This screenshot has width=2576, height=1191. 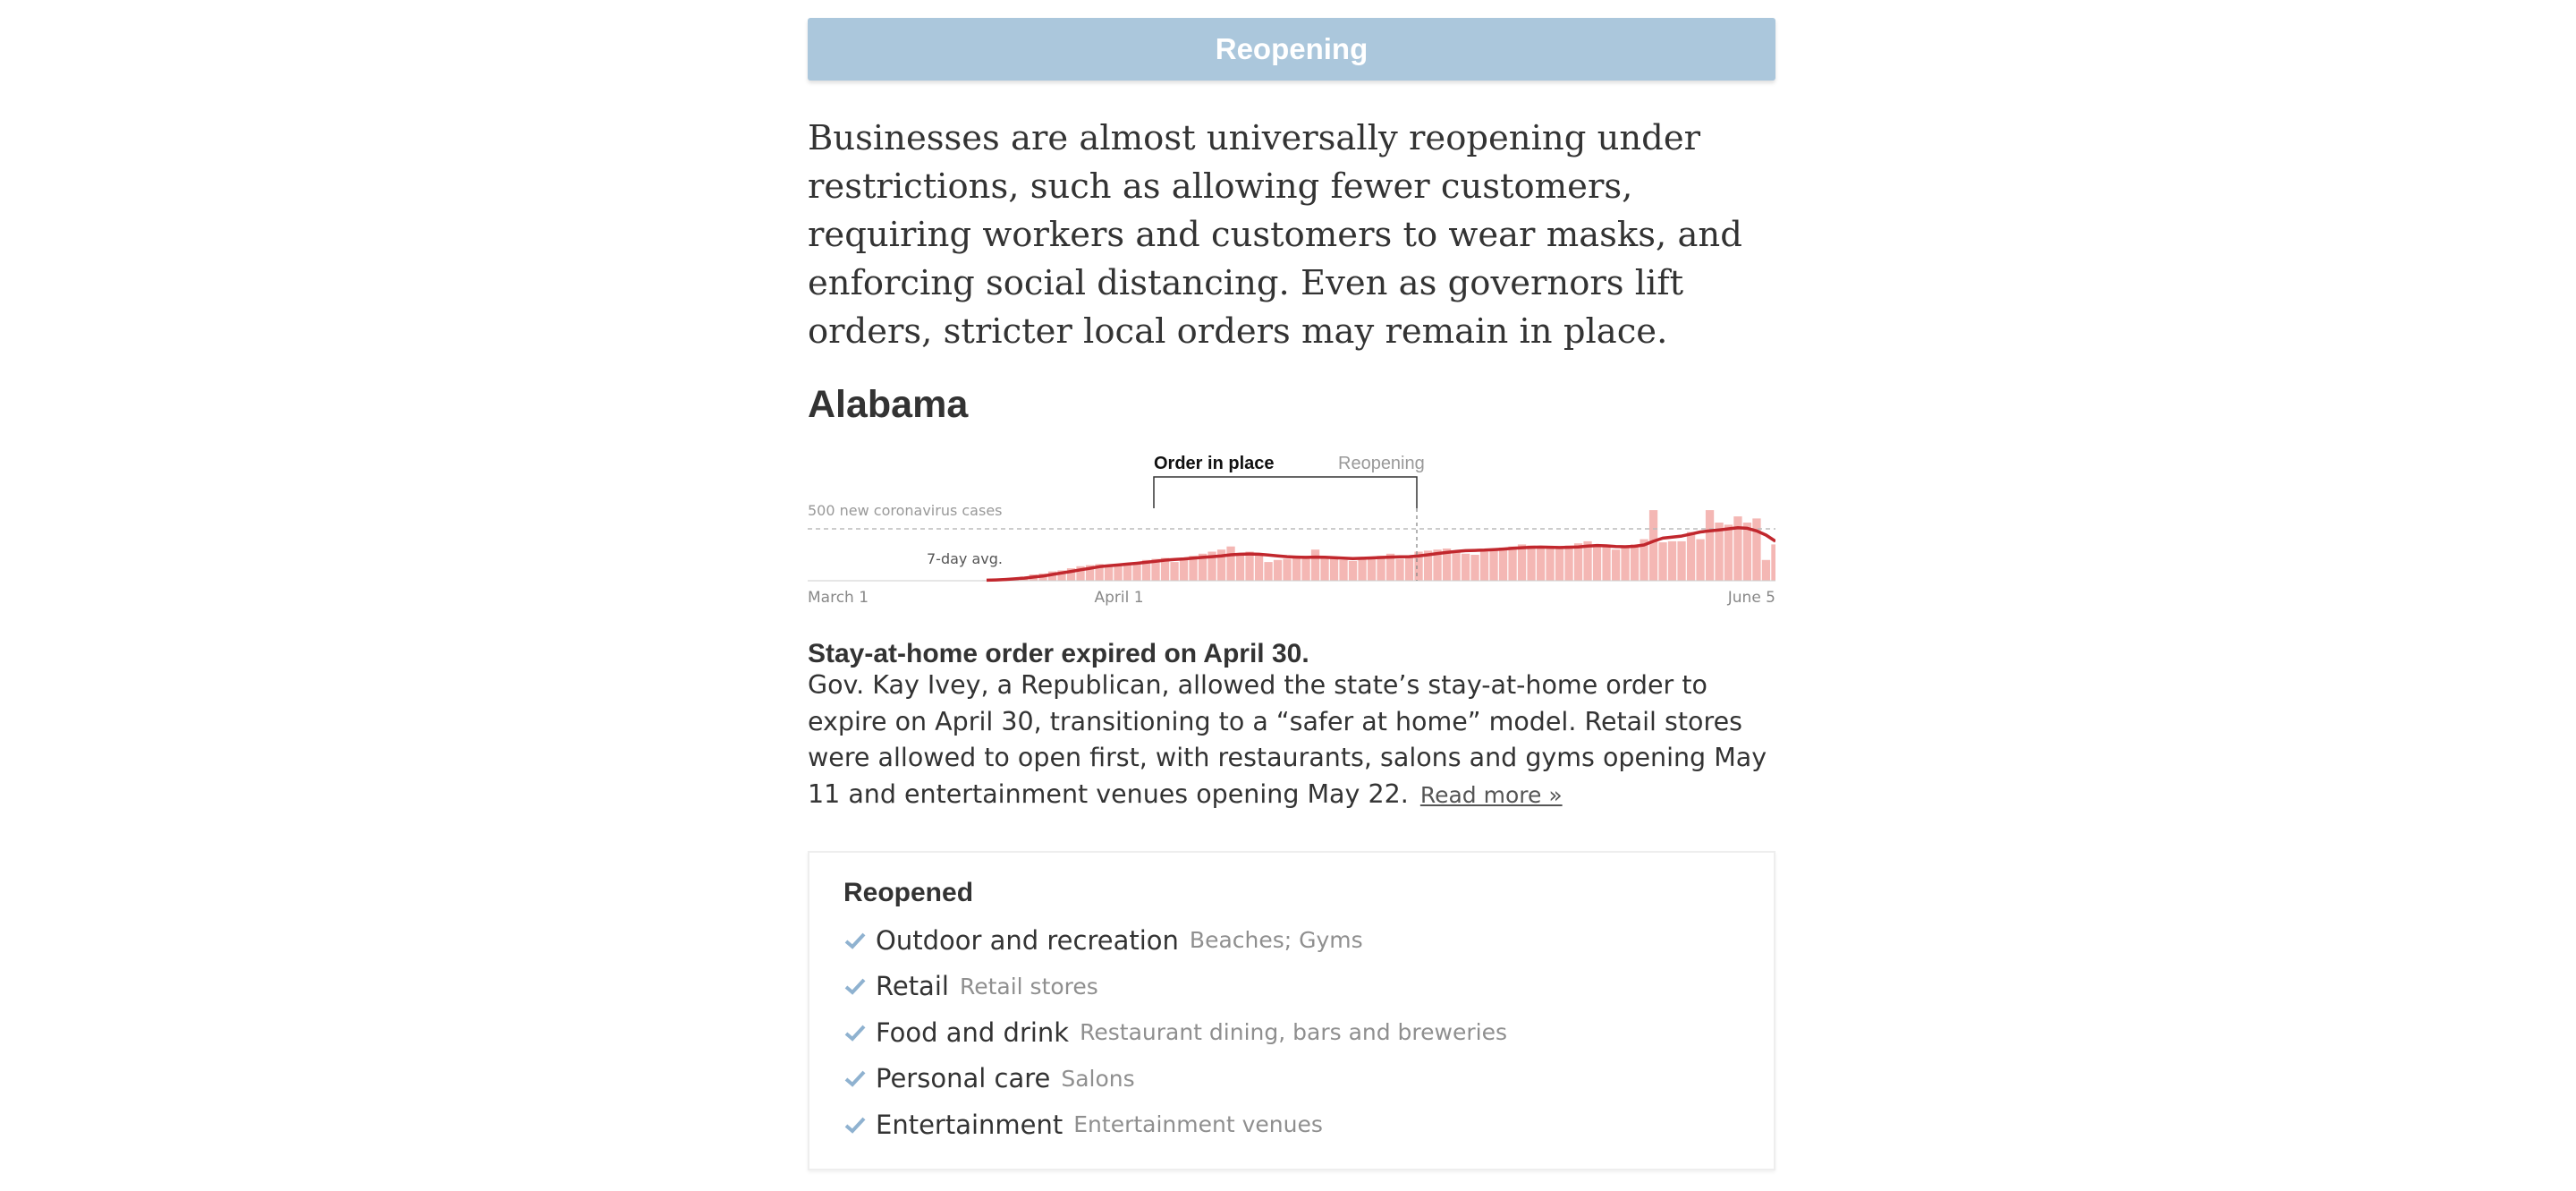 What do you see at coordinates (1198, 1124) in the screenshot?
I see `category-details: Entertainment venues` at bounding box center [1198, 1124].